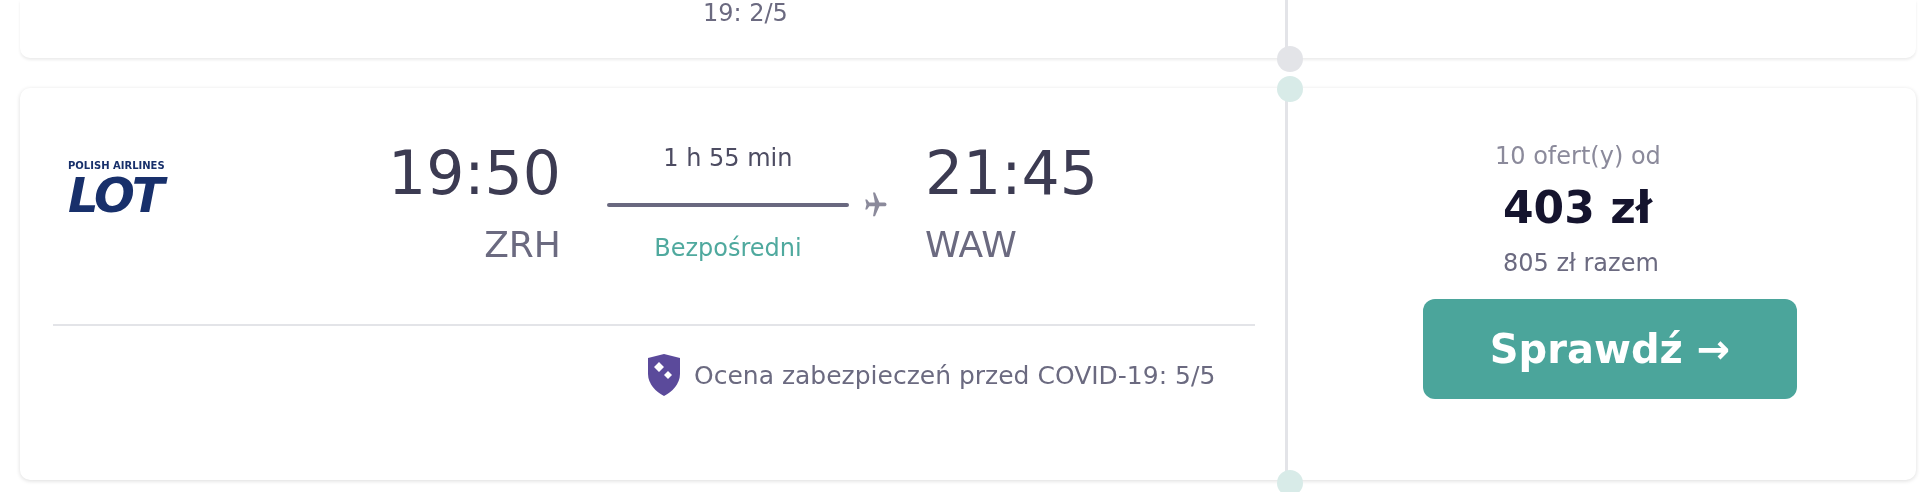 This screenshot has width=1924, height=492. Describe the element at coordinates (1578, 207) in the screenshot. I see `price-amount: 403 zł` at that location.